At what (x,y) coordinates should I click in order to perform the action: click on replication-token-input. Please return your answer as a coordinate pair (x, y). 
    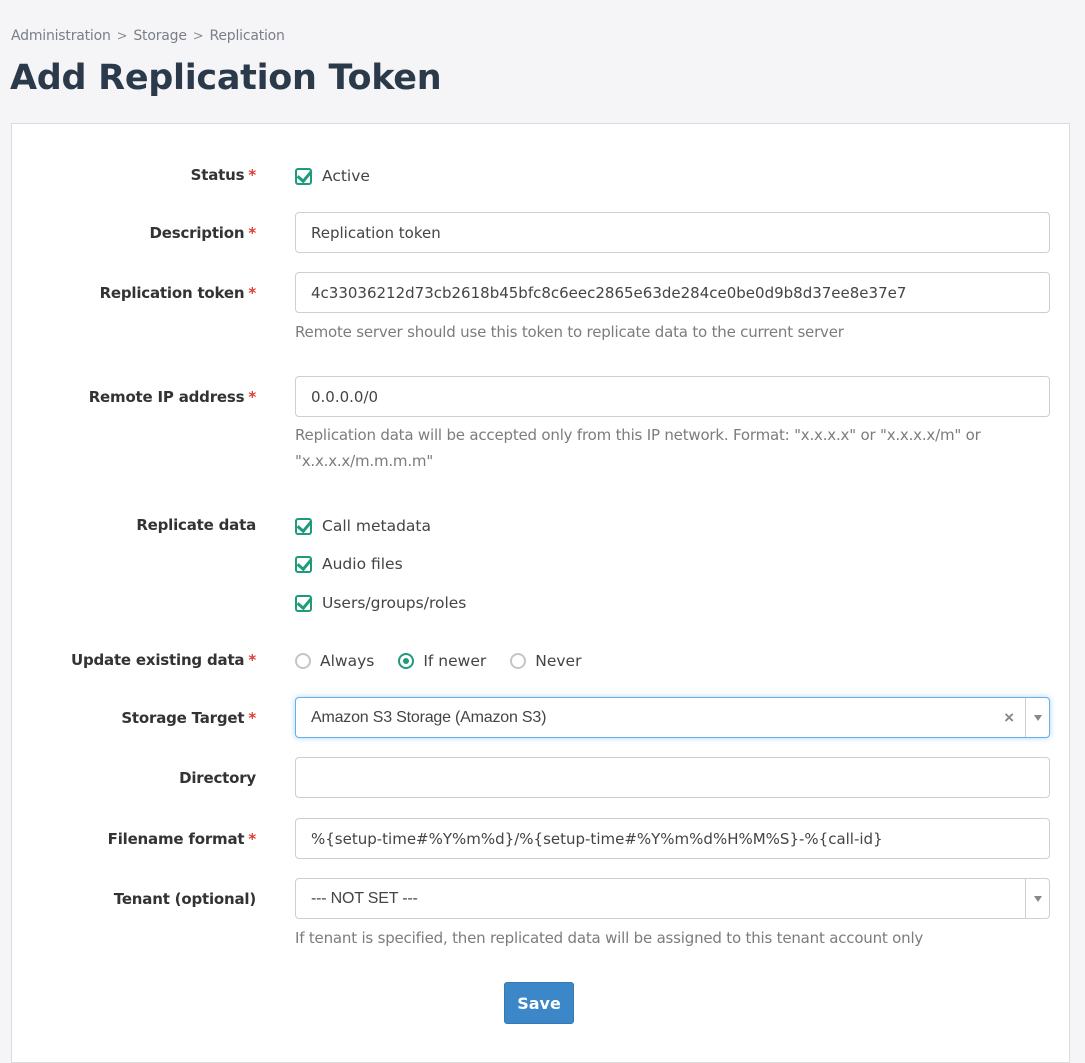
    Looking at the image, I should click on (672, 292).